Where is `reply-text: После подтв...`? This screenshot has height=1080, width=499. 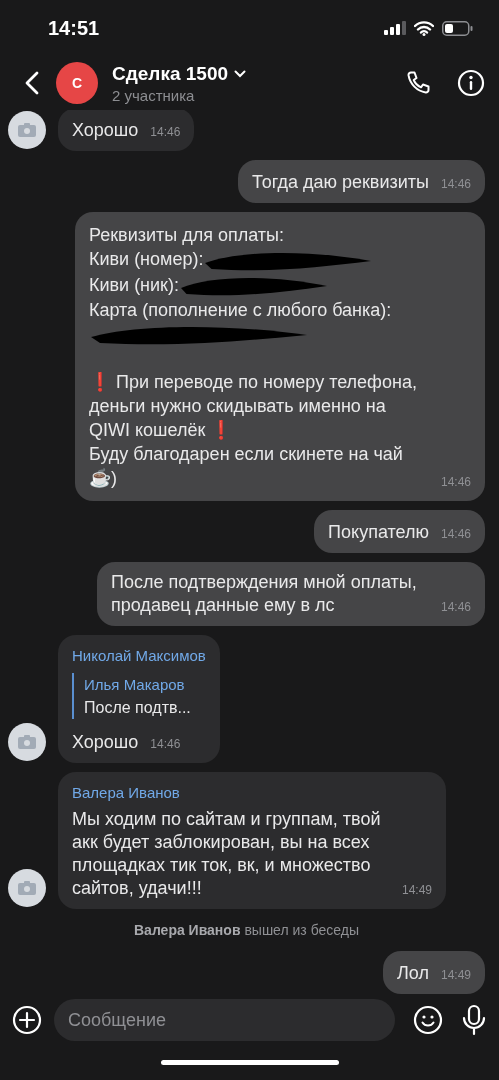
reply-text: После подтв... is located at coordinates (138, 708).